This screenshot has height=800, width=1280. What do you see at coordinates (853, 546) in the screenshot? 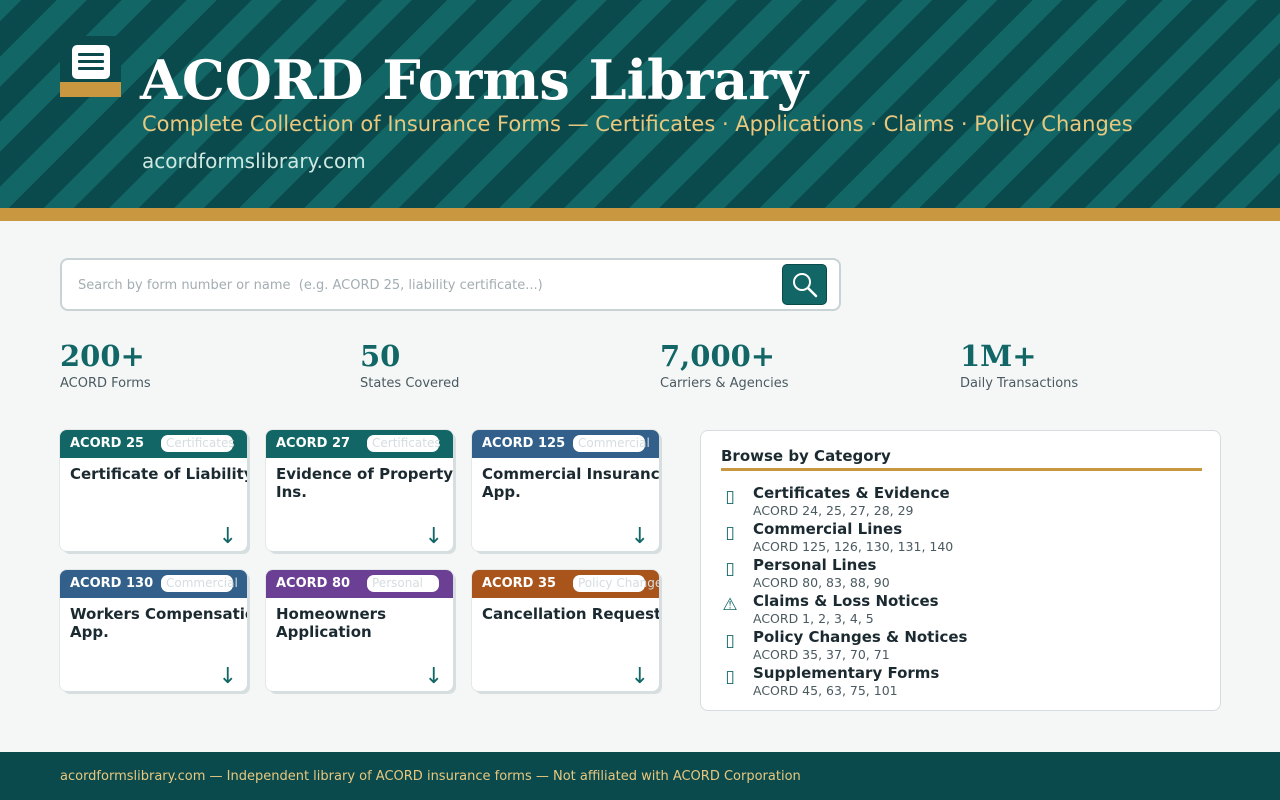
I see `category-forms: ACORD 125, 126, 130, 131, 140` at bounding box center [853, 546].